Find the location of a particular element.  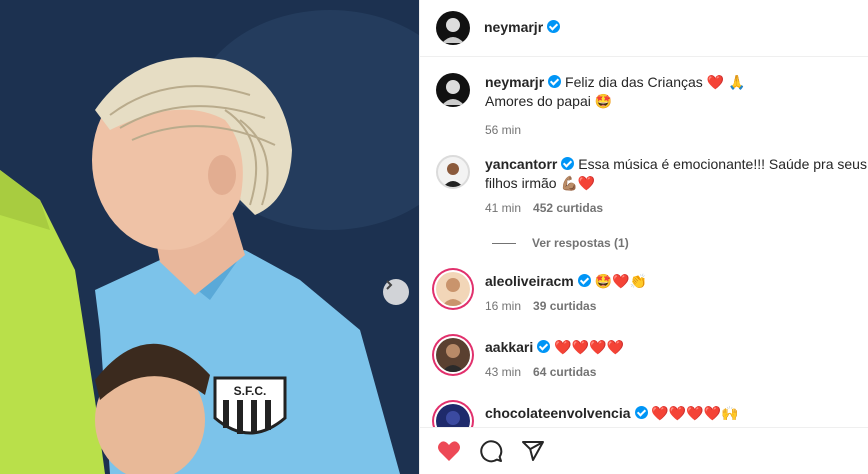

heart-icon is located at coordinates (449, 451).